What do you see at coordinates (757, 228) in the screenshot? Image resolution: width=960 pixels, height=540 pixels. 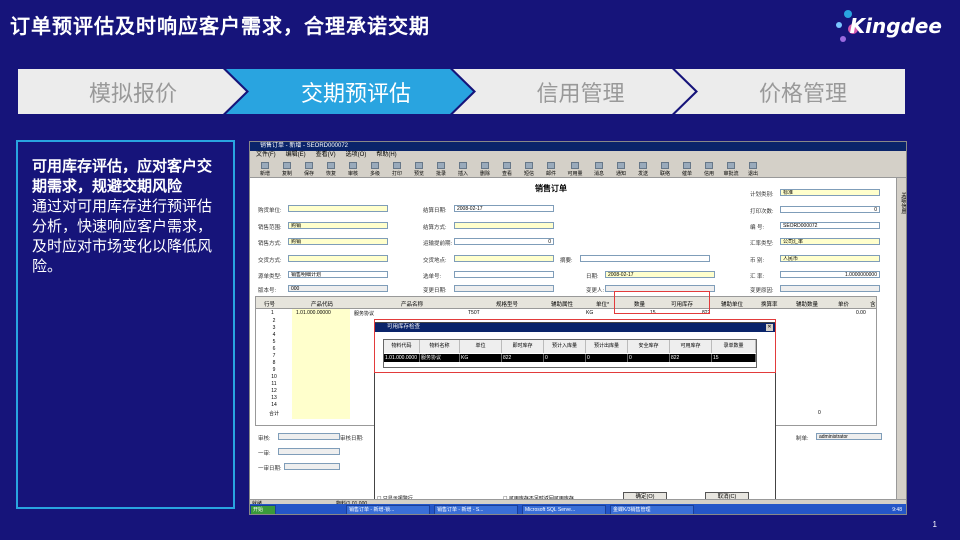 I see `number-label: 编 号:` at bounding box center [757, 228].